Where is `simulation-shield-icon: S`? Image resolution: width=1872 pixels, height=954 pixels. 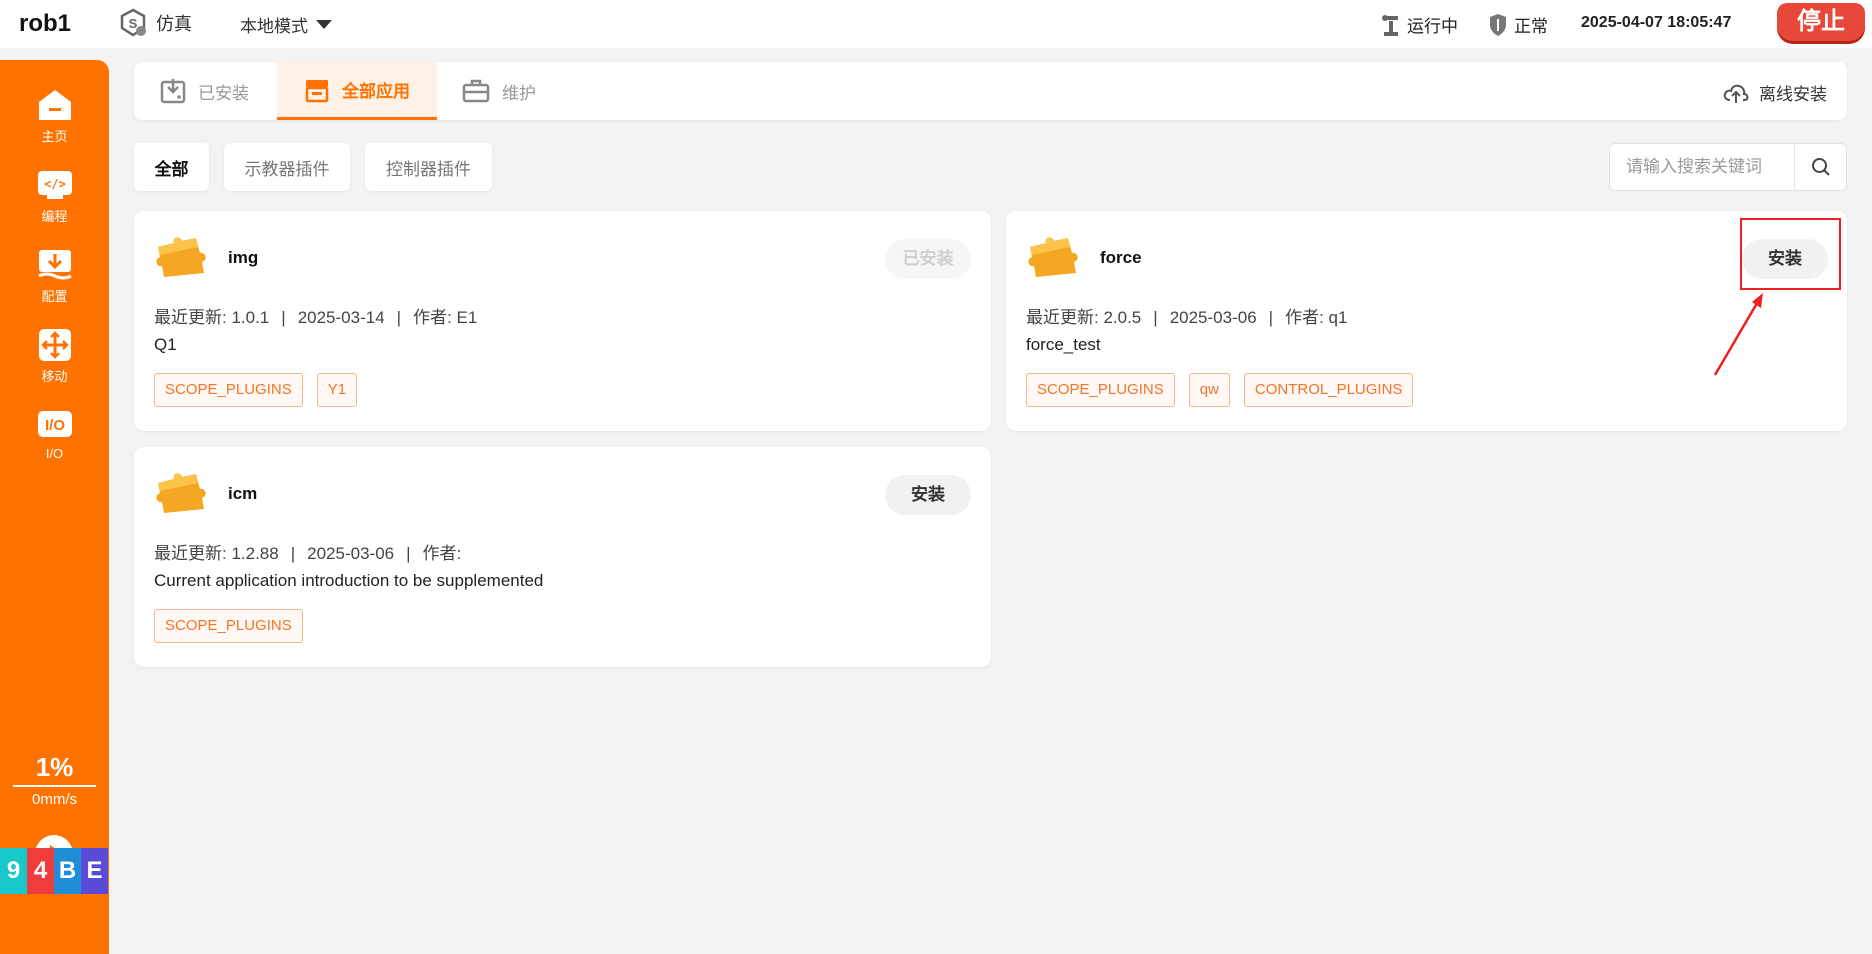
simulation-shield-icon: S is located at coordinates (133, 22).